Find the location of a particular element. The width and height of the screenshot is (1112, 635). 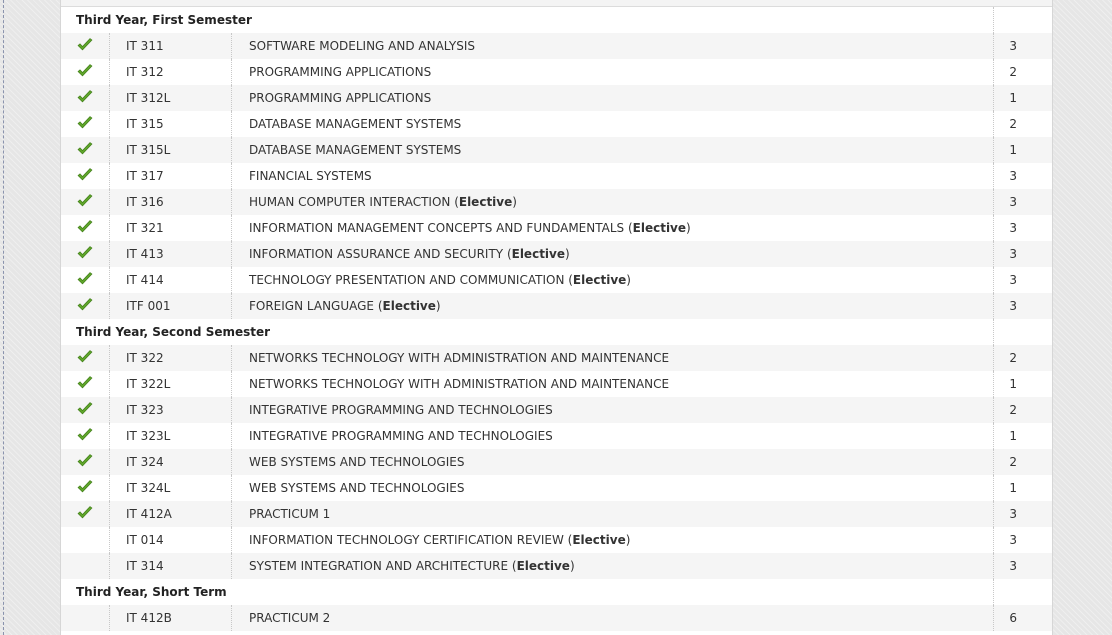

course-title-cell: PROGRAMMING APPLICATIONS is located at coordinates (612, 72).